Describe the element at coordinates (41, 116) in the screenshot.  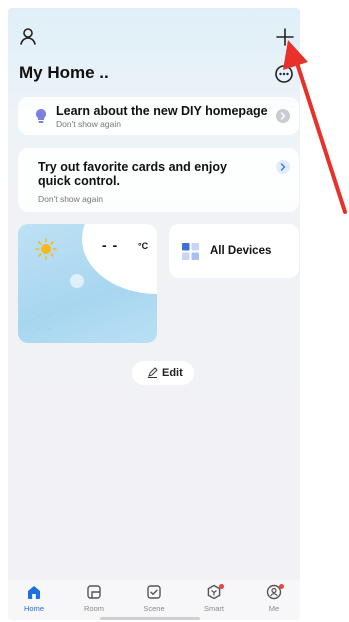
I see `bulb-icon` at that location.